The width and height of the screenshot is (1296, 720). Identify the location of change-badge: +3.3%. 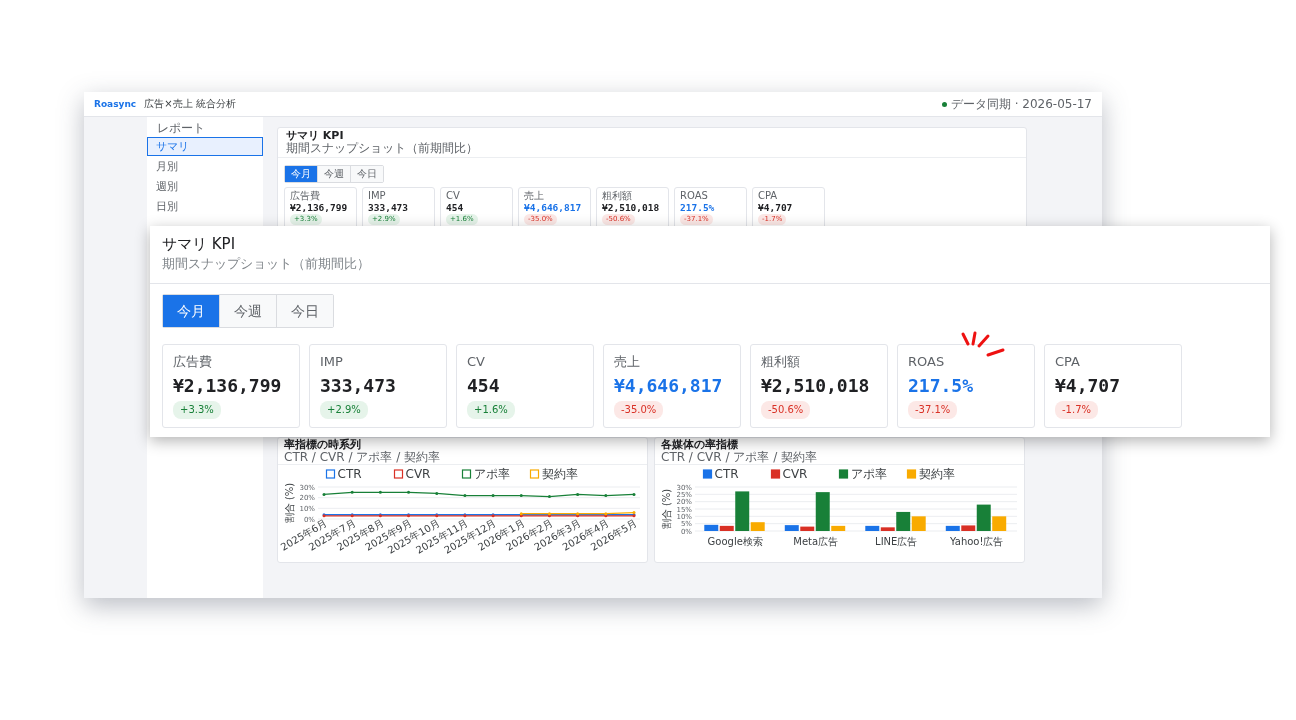
(197, 410).